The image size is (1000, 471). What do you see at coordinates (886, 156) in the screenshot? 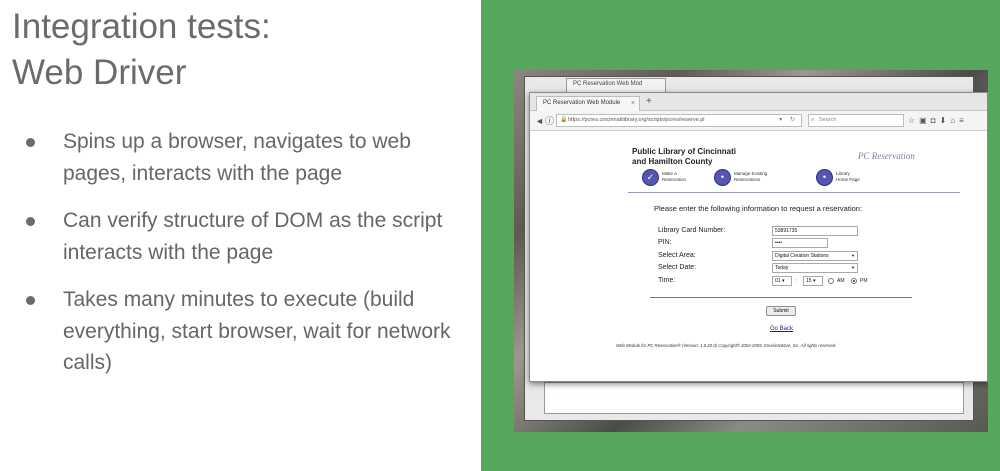
I see `pc-reservation-logo: PC Reservation` at bounding box center [886, 156].